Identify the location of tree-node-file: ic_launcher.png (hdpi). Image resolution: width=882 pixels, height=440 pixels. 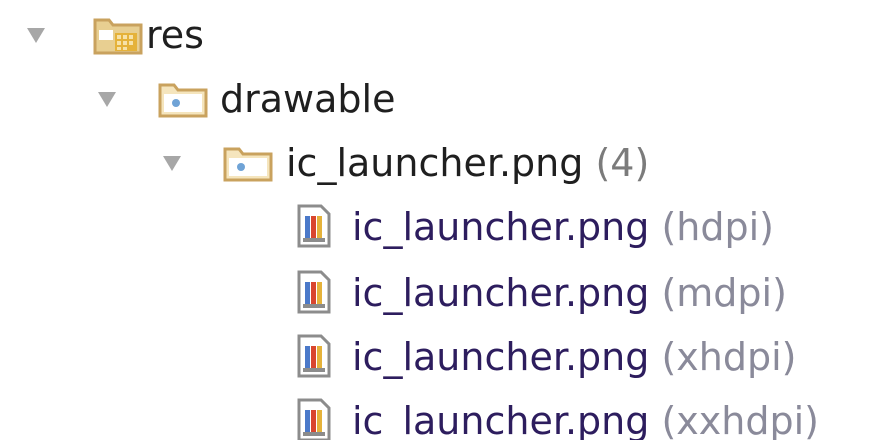
(430, 227).